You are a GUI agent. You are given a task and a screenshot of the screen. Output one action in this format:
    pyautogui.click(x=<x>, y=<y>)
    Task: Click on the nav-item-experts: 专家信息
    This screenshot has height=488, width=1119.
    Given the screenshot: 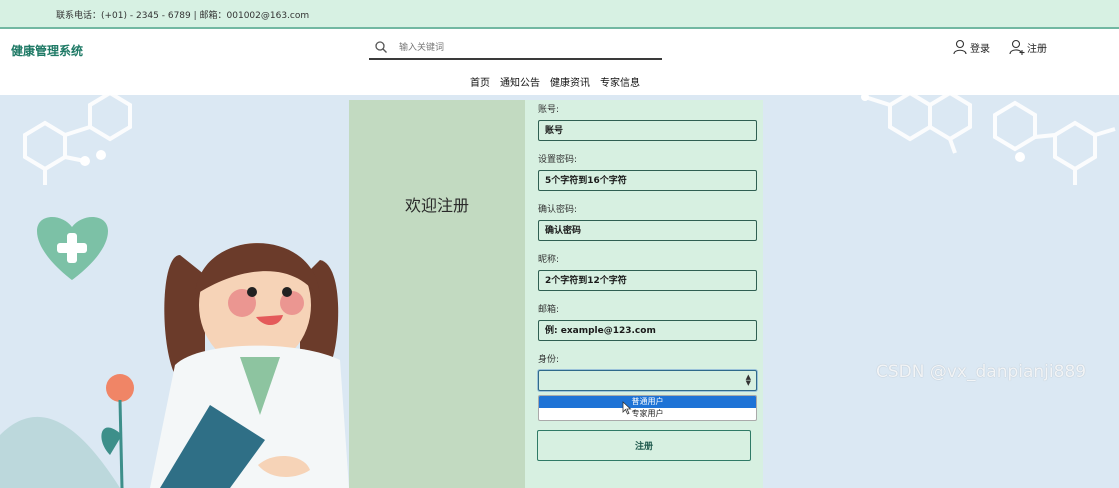 What is the action you would take?
    pyautogui.click(x=620, y=81)
    